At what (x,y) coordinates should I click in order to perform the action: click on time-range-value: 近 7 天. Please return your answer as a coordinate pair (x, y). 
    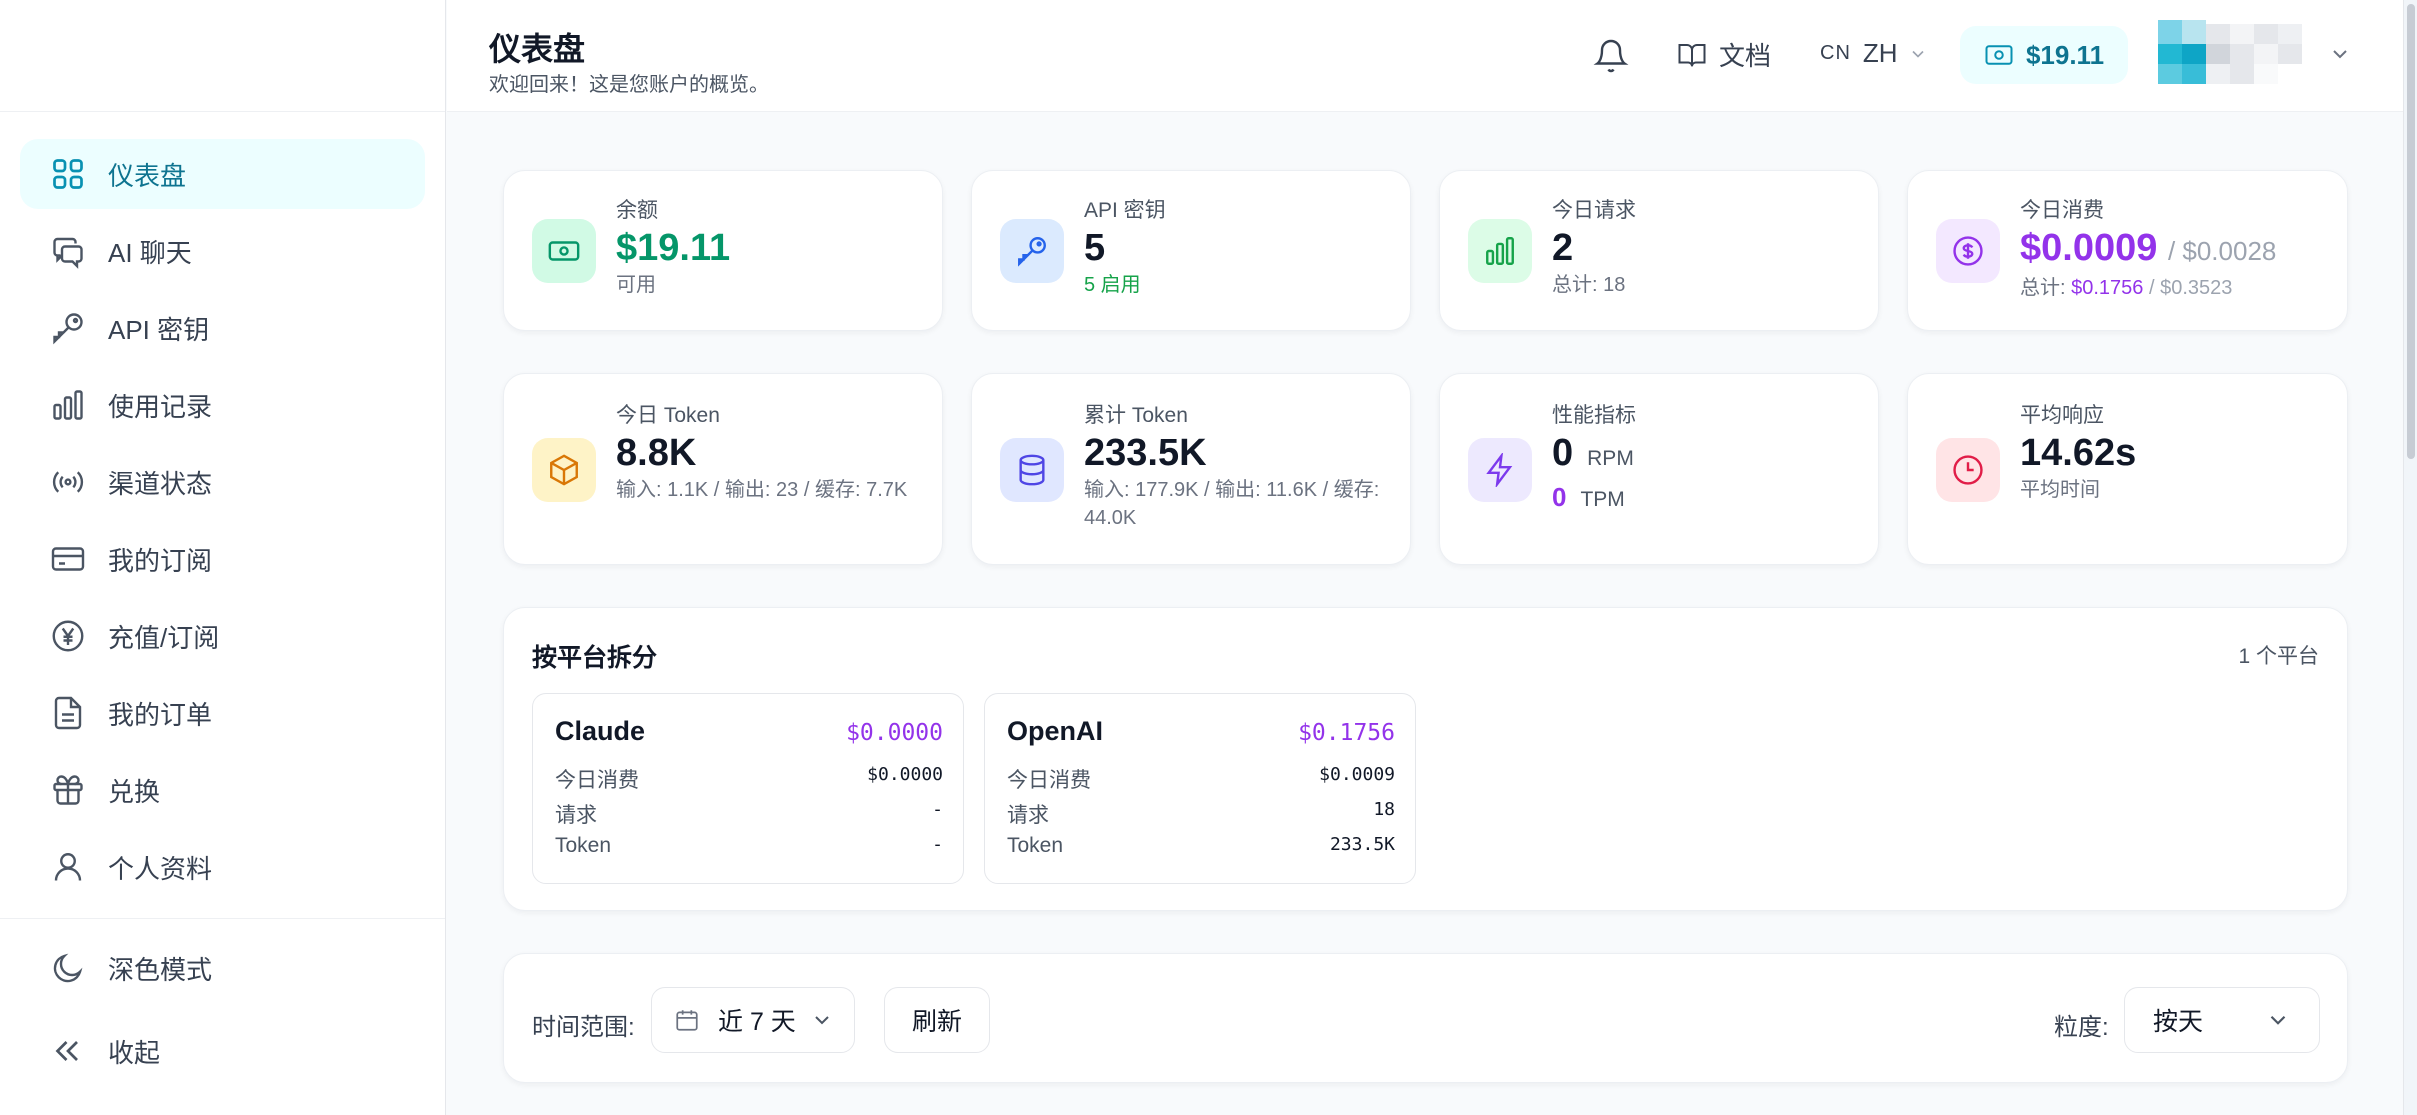
    Looking at the image, I should click on (757, 1022).